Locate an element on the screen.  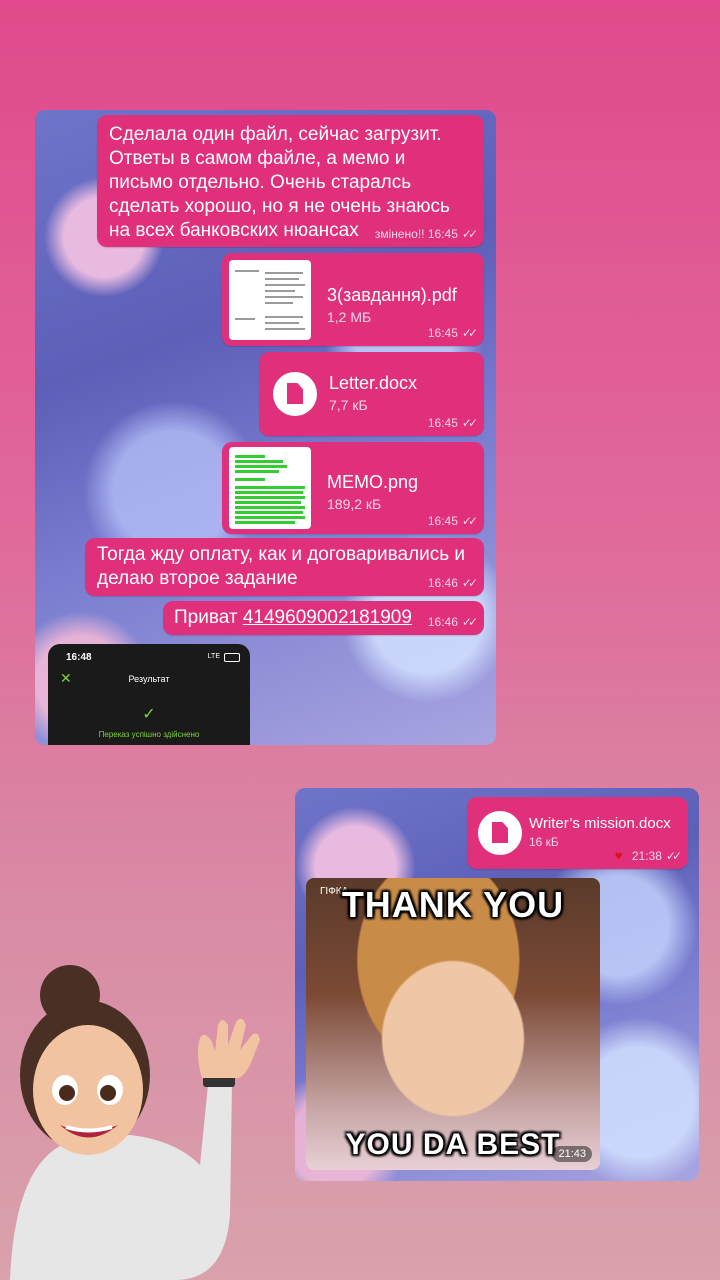
message-text: Приват 4149609002181909 is located at coordinates (293, 618).